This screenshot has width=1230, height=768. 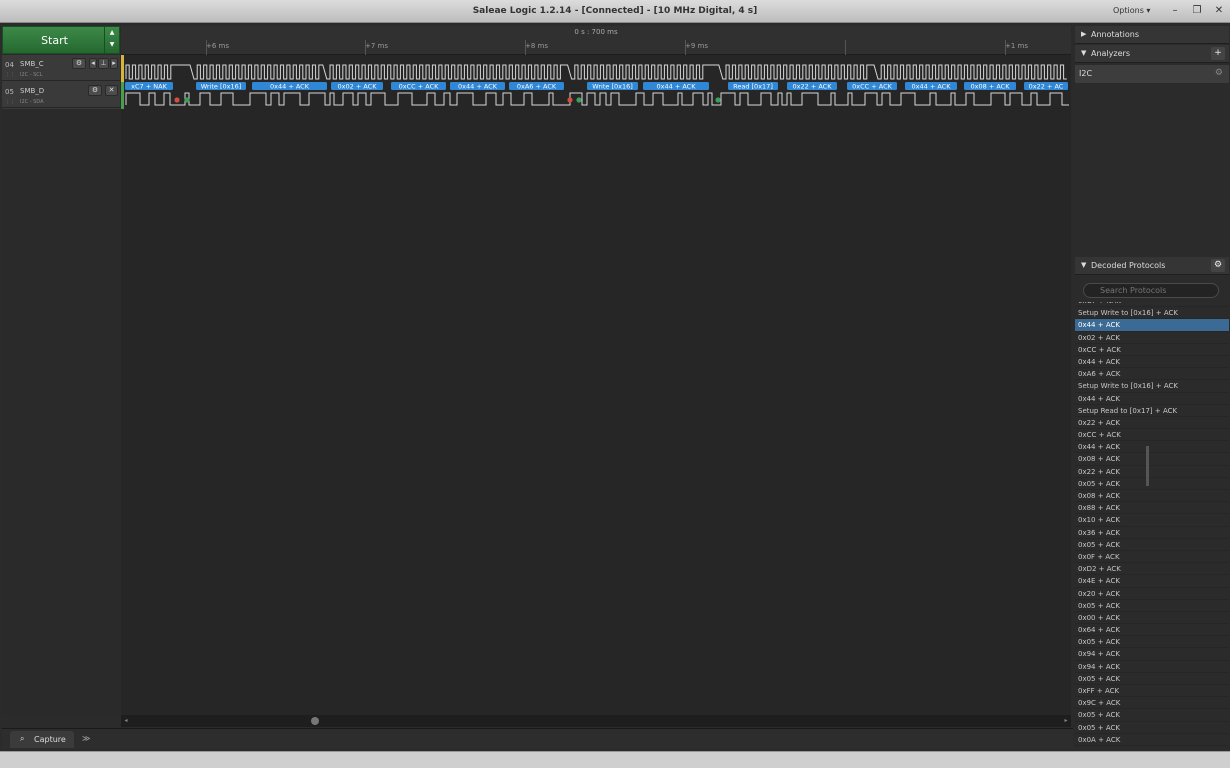 What do you see at coordinates (177, 100) in the screenshot?
I see `stop-marker` at bounding box center [177, 100].